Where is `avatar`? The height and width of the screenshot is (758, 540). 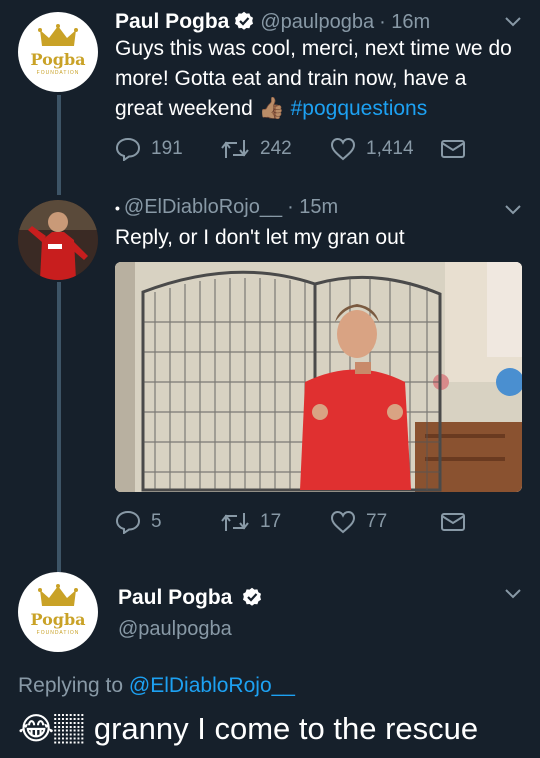 avatar is located at coordinates (58, 240).